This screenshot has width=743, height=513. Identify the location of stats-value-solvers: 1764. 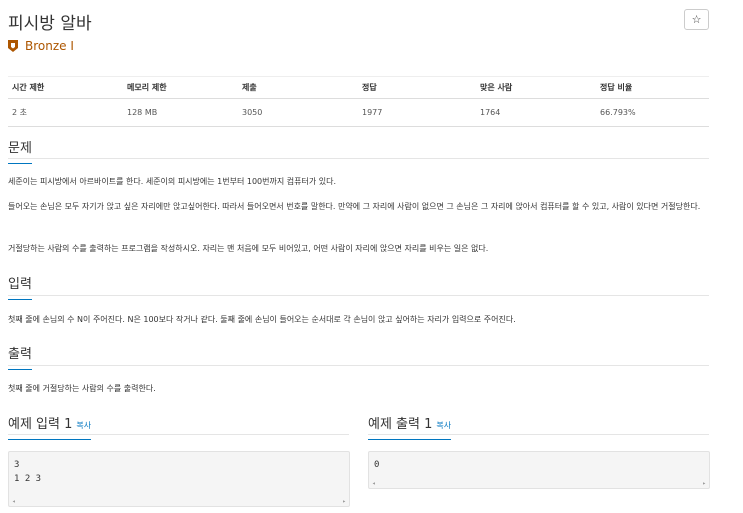
(536, 112).